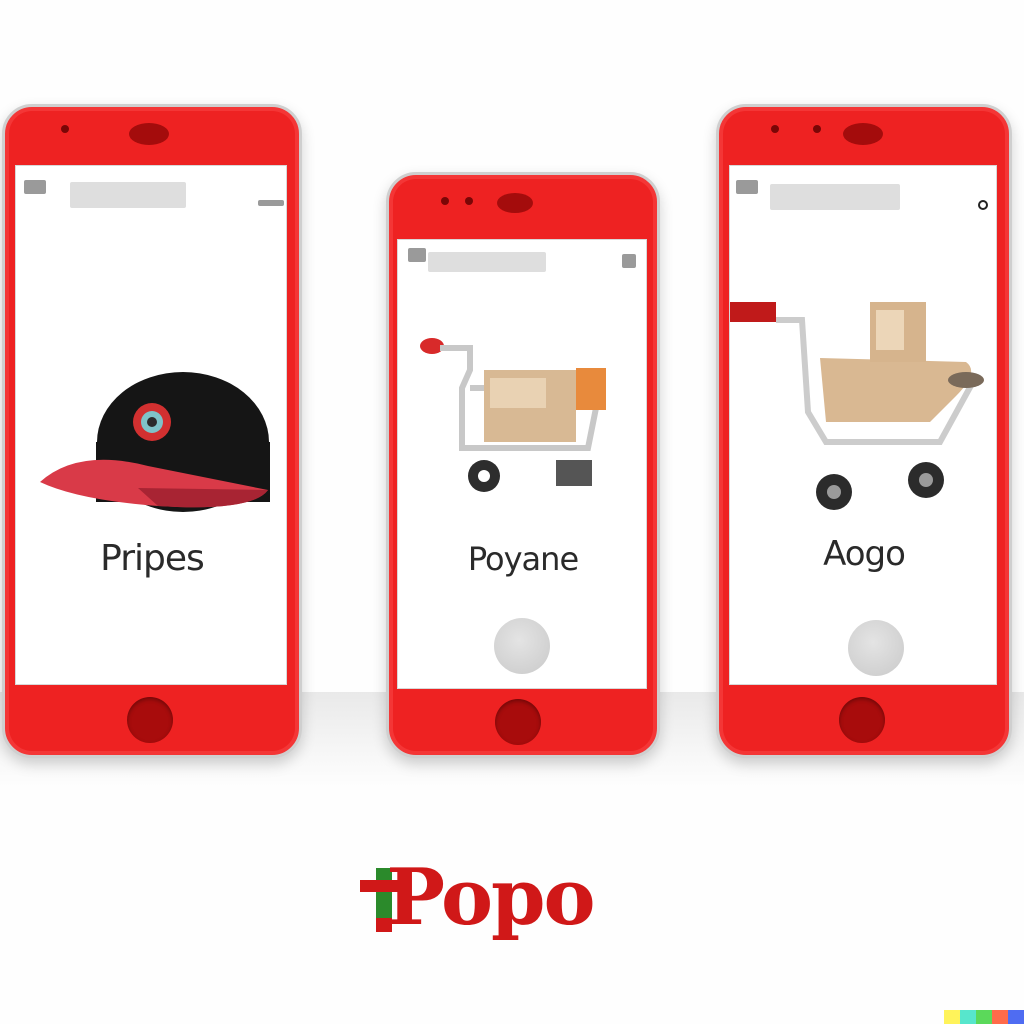 The height and width of the screenshot is (1024, 1024). What do you see at coordinates (490, 897) in the screenshot?
I see `brand-logo-text: Popo` at bounding box center [490, 897].